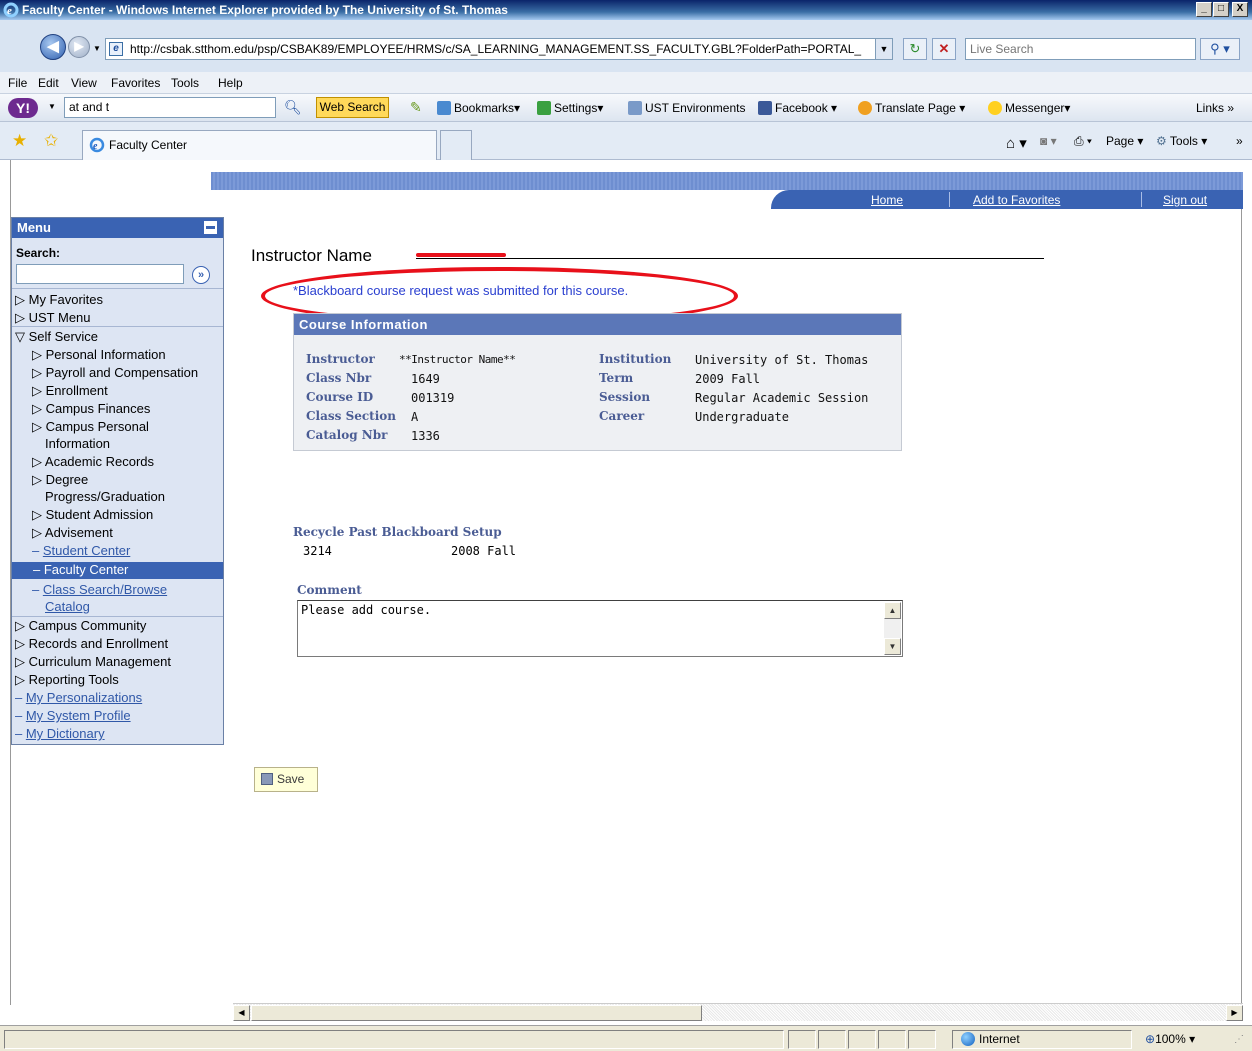 This screenshot has width=1252, height=1051. I want to click on address-dropdown-icon: ▼, so click(883, 49).